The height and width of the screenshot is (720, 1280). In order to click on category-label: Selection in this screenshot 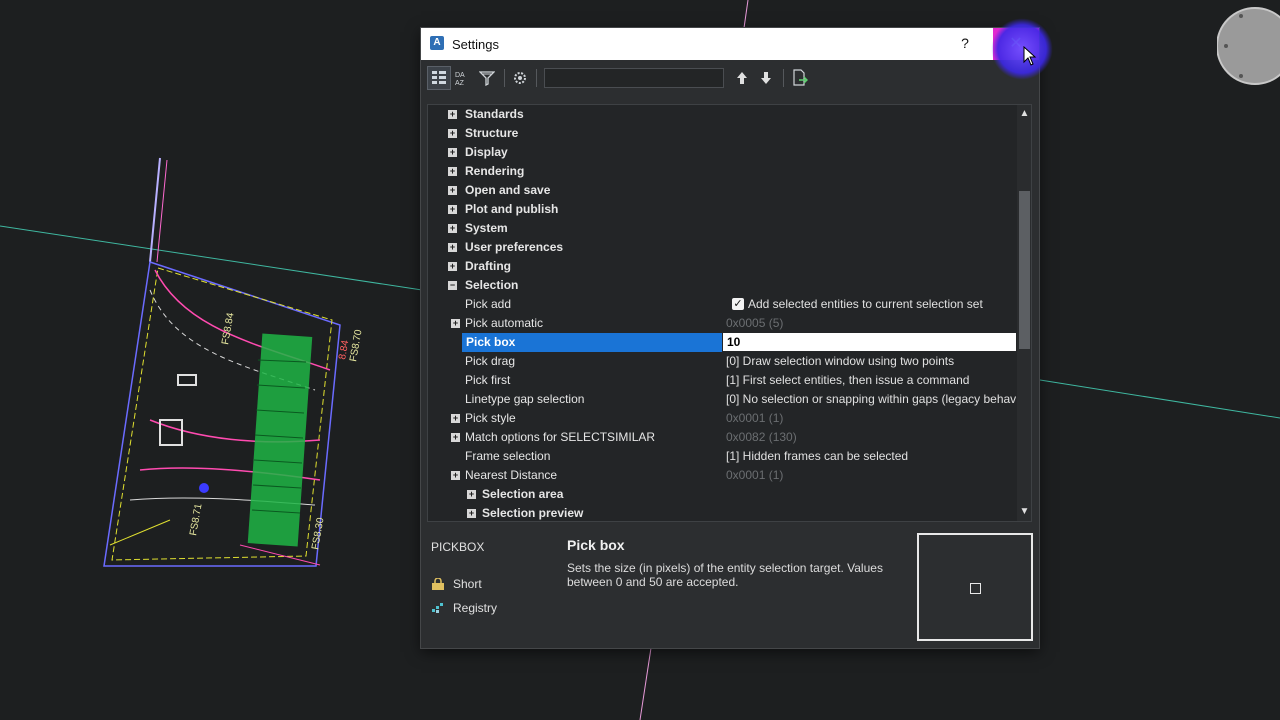, I will do `click(492, 285)`.